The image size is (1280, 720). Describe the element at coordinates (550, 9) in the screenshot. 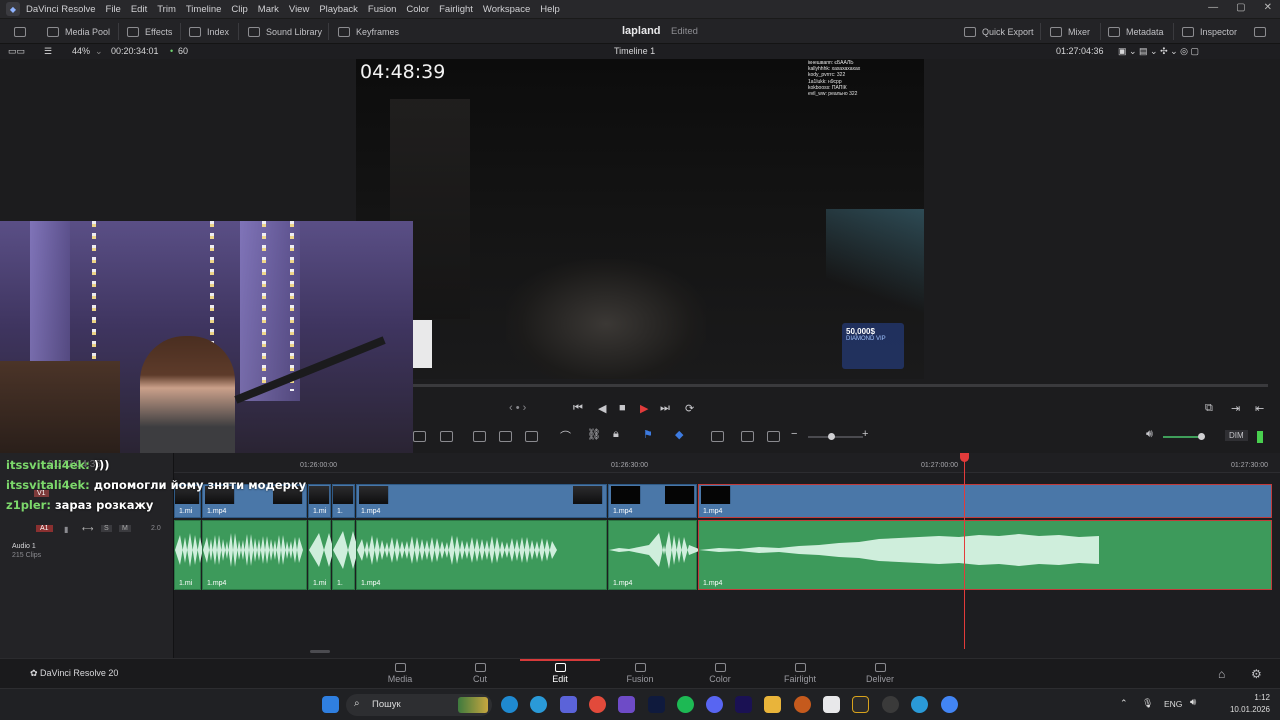

I see `menu-help: Help` at that location.